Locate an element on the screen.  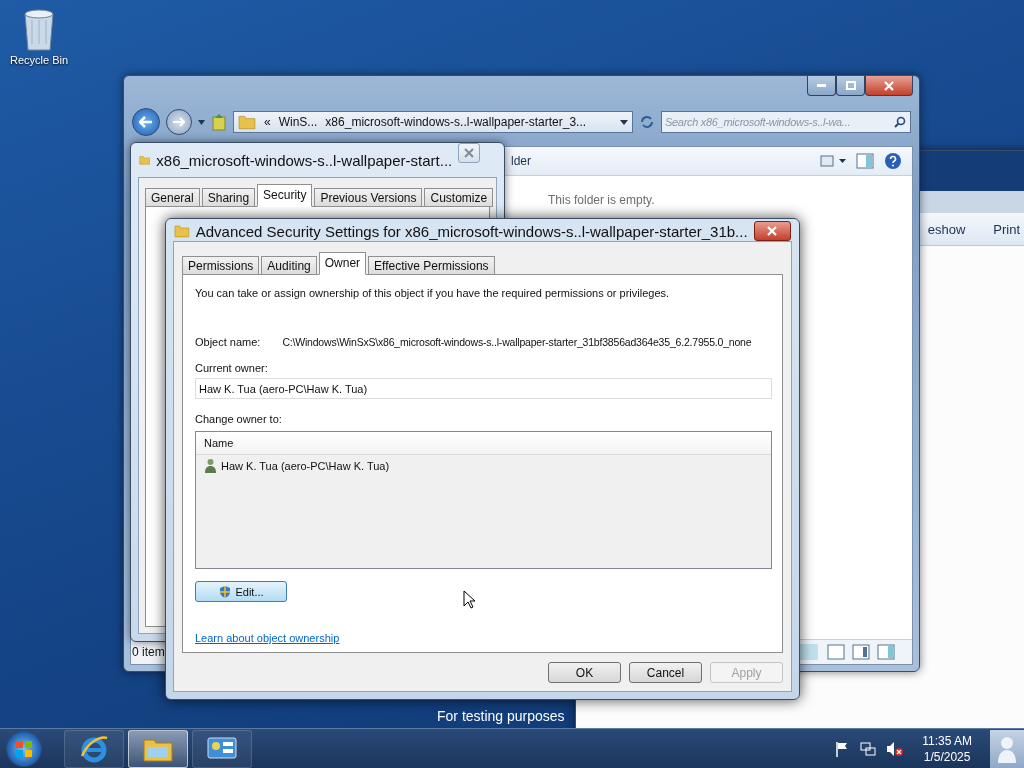
back-arrow-icon is located at coordinates (146, 122).